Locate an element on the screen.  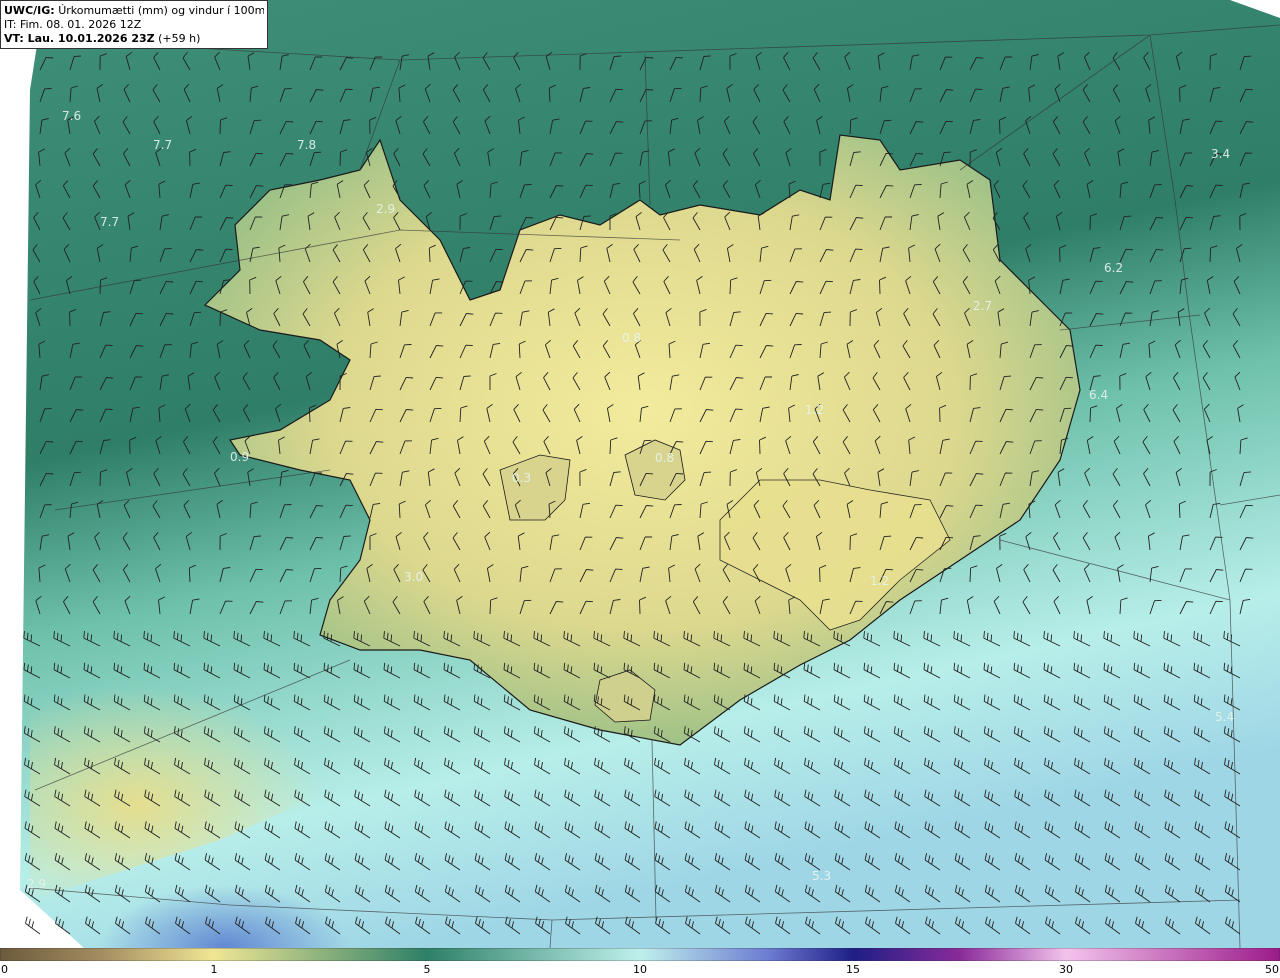
map-label: 6.4 is located at coordinates (1098, 395).